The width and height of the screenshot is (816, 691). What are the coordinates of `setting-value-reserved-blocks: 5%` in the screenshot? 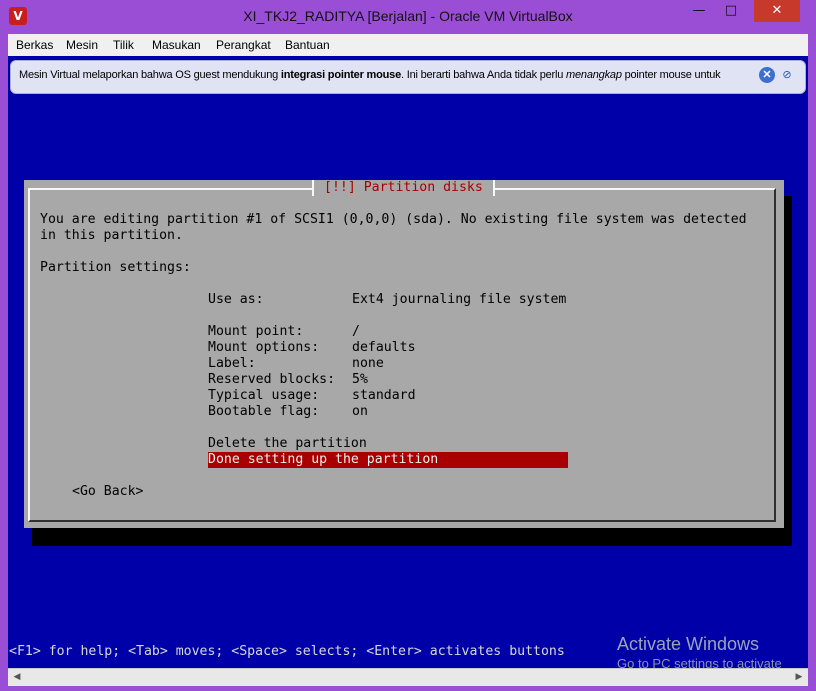 It's located at (360, 380).